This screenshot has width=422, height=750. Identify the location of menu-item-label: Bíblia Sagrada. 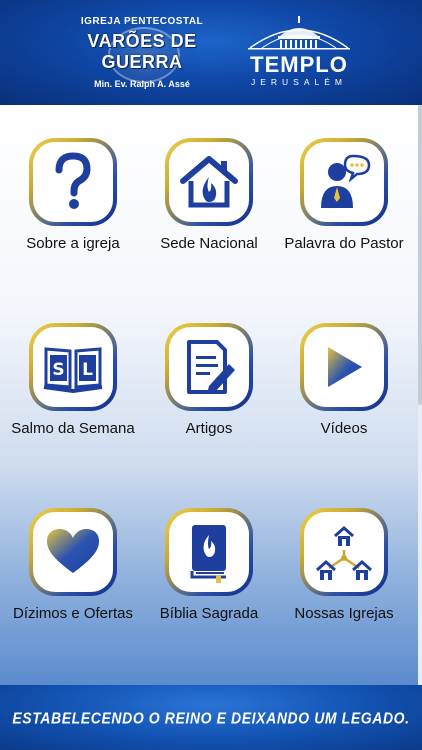
(209, 613).